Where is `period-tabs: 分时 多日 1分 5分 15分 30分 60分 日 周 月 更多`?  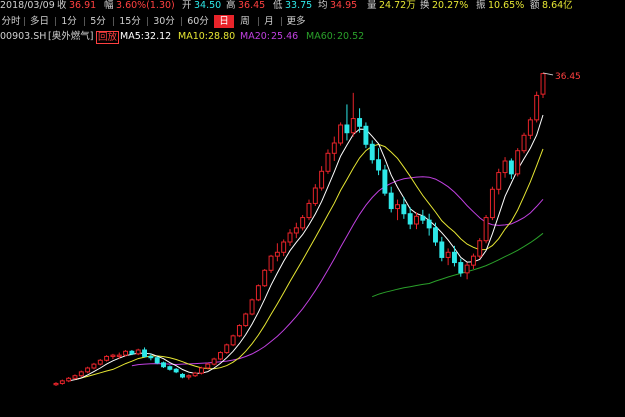
period-tabs: 分时 多日 1分 5分 15分 30分 60分 日 周 月 更多 is located at coordinates (312, 21).